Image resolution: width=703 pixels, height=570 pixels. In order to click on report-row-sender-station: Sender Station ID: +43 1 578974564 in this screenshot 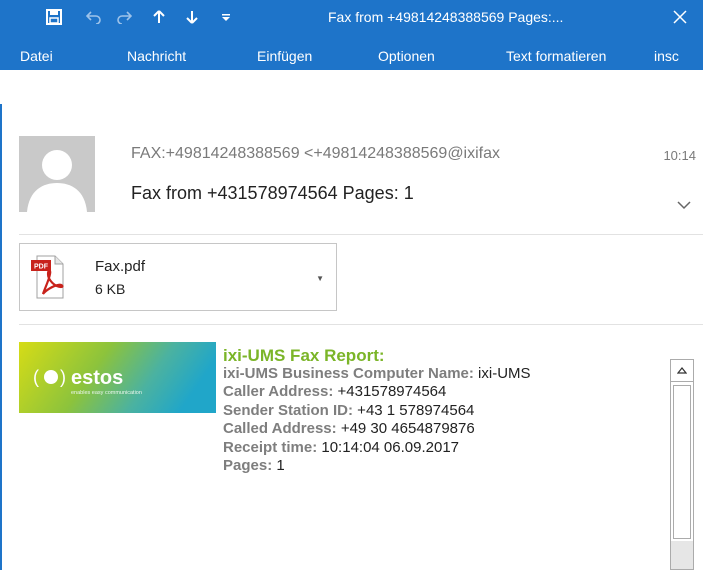, I will do `click(349, 410)`.